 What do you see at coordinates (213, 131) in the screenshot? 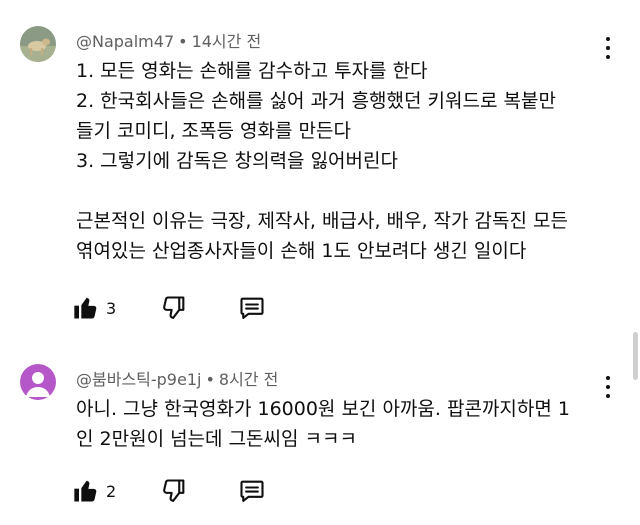
I see `comment-line: 들기 코미디, 조폭등 영화를 만든다` at bounding box center [213, 131].